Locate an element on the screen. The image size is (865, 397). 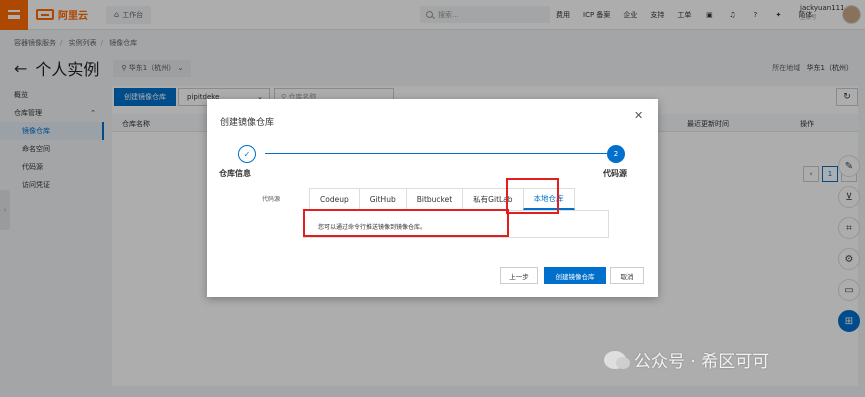
tab-bitbucket: Bitbucket is located at coordinates (434, 199).